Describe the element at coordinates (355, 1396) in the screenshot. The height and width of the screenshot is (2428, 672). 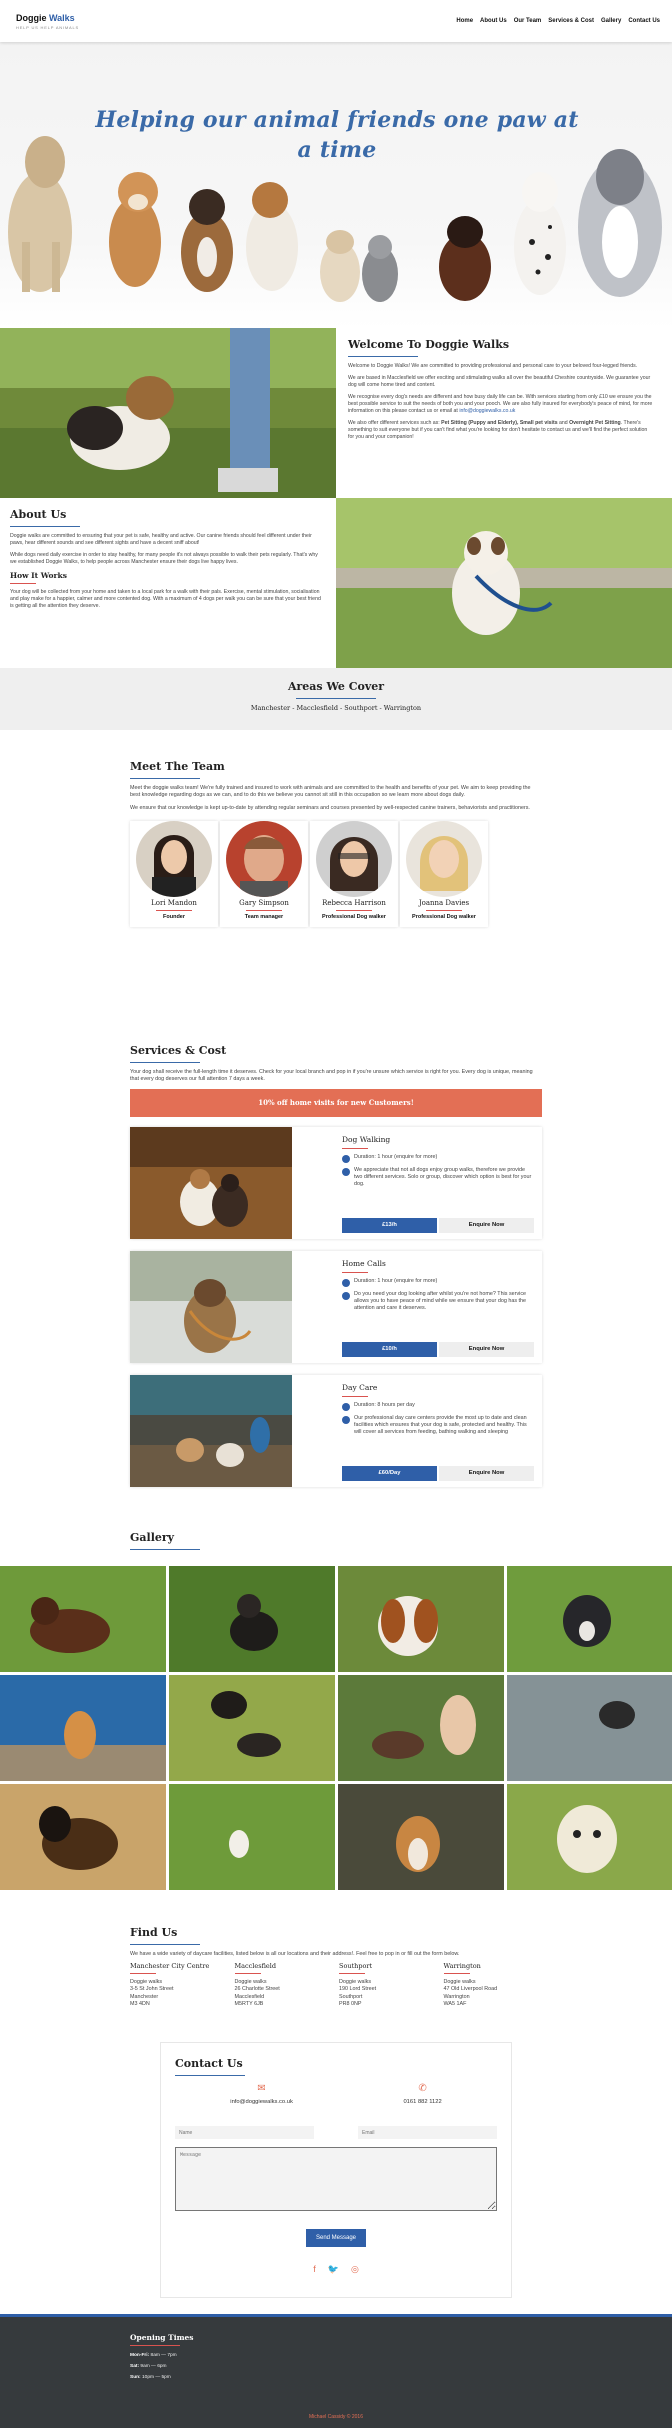
I see `service-underline` at that location.